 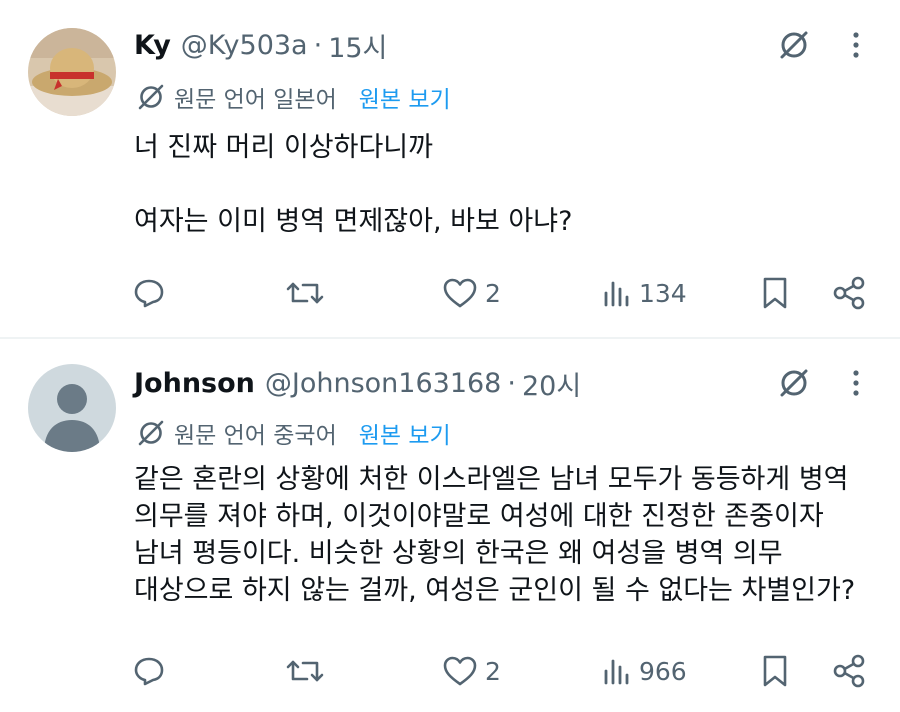 I want to click on default-avatar-icon, so click(x=72, y=408).